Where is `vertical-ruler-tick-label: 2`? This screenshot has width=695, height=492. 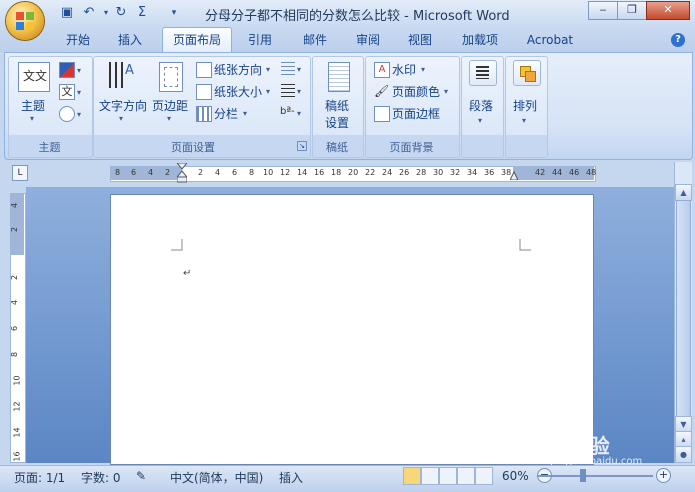
vertical-ruler-tick-label: 2 is located at coordinates (15, 229).